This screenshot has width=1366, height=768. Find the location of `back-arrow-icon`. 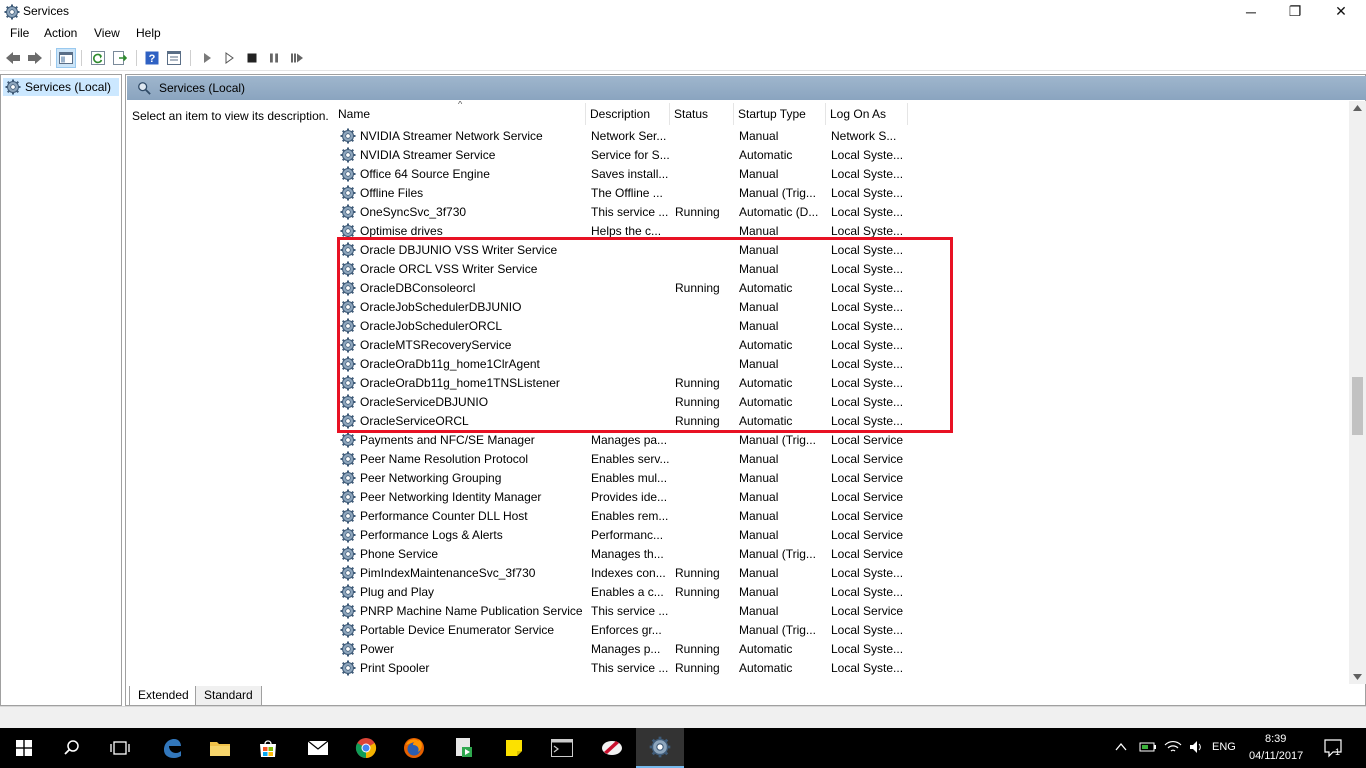

back-arrow-icon is located at coordinates (13, 58).